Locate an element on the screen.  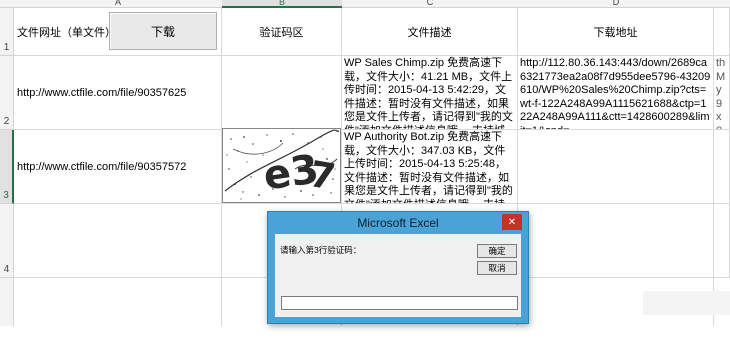
overflow-text-row2: thMy9x0c is located at coordinates (721, 93).